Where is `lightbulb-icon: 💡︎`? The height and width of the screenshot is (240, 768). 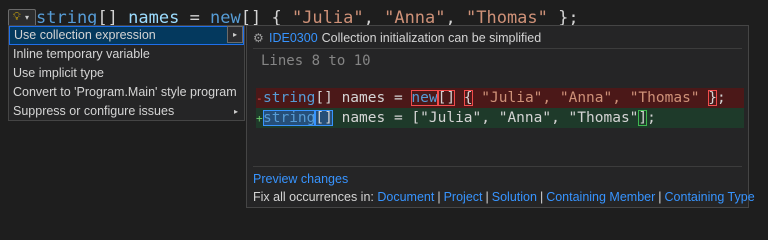
lightbulb-icon: 💡︎ is located at coordinates (17, 17).